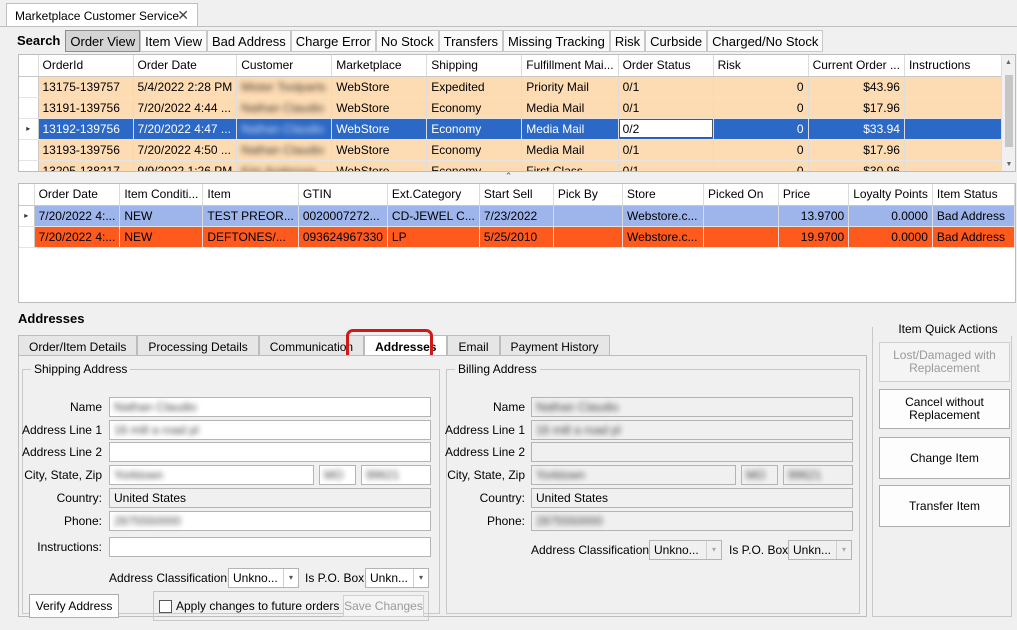 The image size is (1017, 630). What do you see at coordinates (433, 195) in the screenshot?
I see `column-header: Ext.Category` at bounding box center [433, 195].